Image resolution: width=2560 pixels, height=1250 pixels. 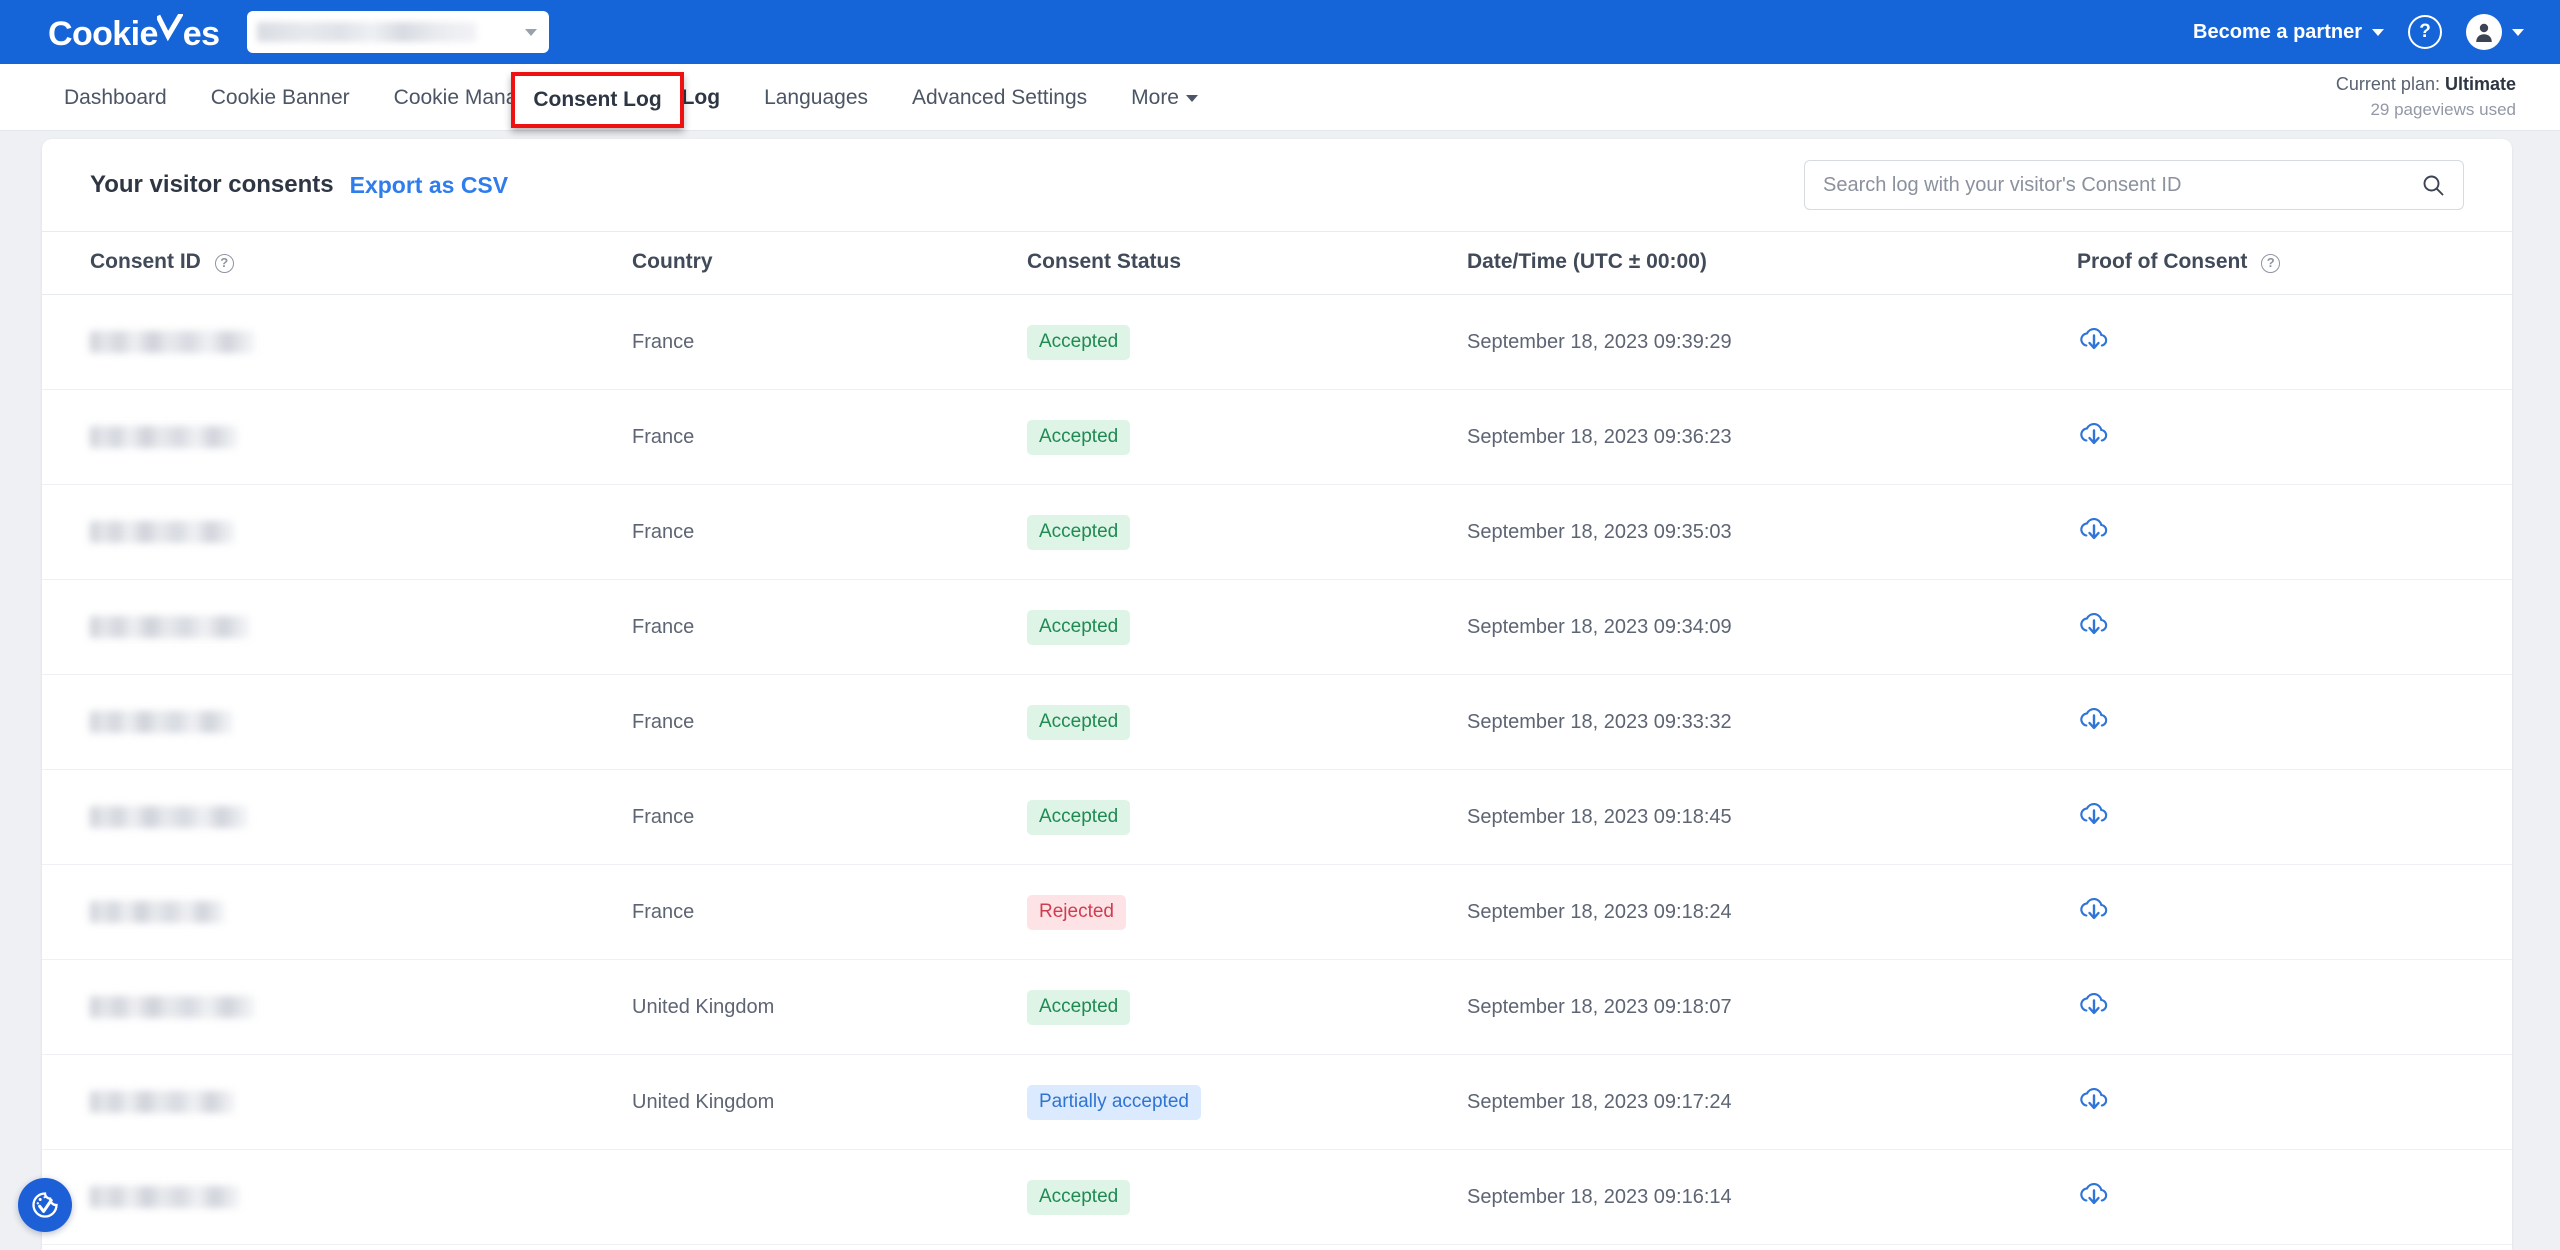 I want to click on logo-text-first: Cookie, so click(x=103, y=33).